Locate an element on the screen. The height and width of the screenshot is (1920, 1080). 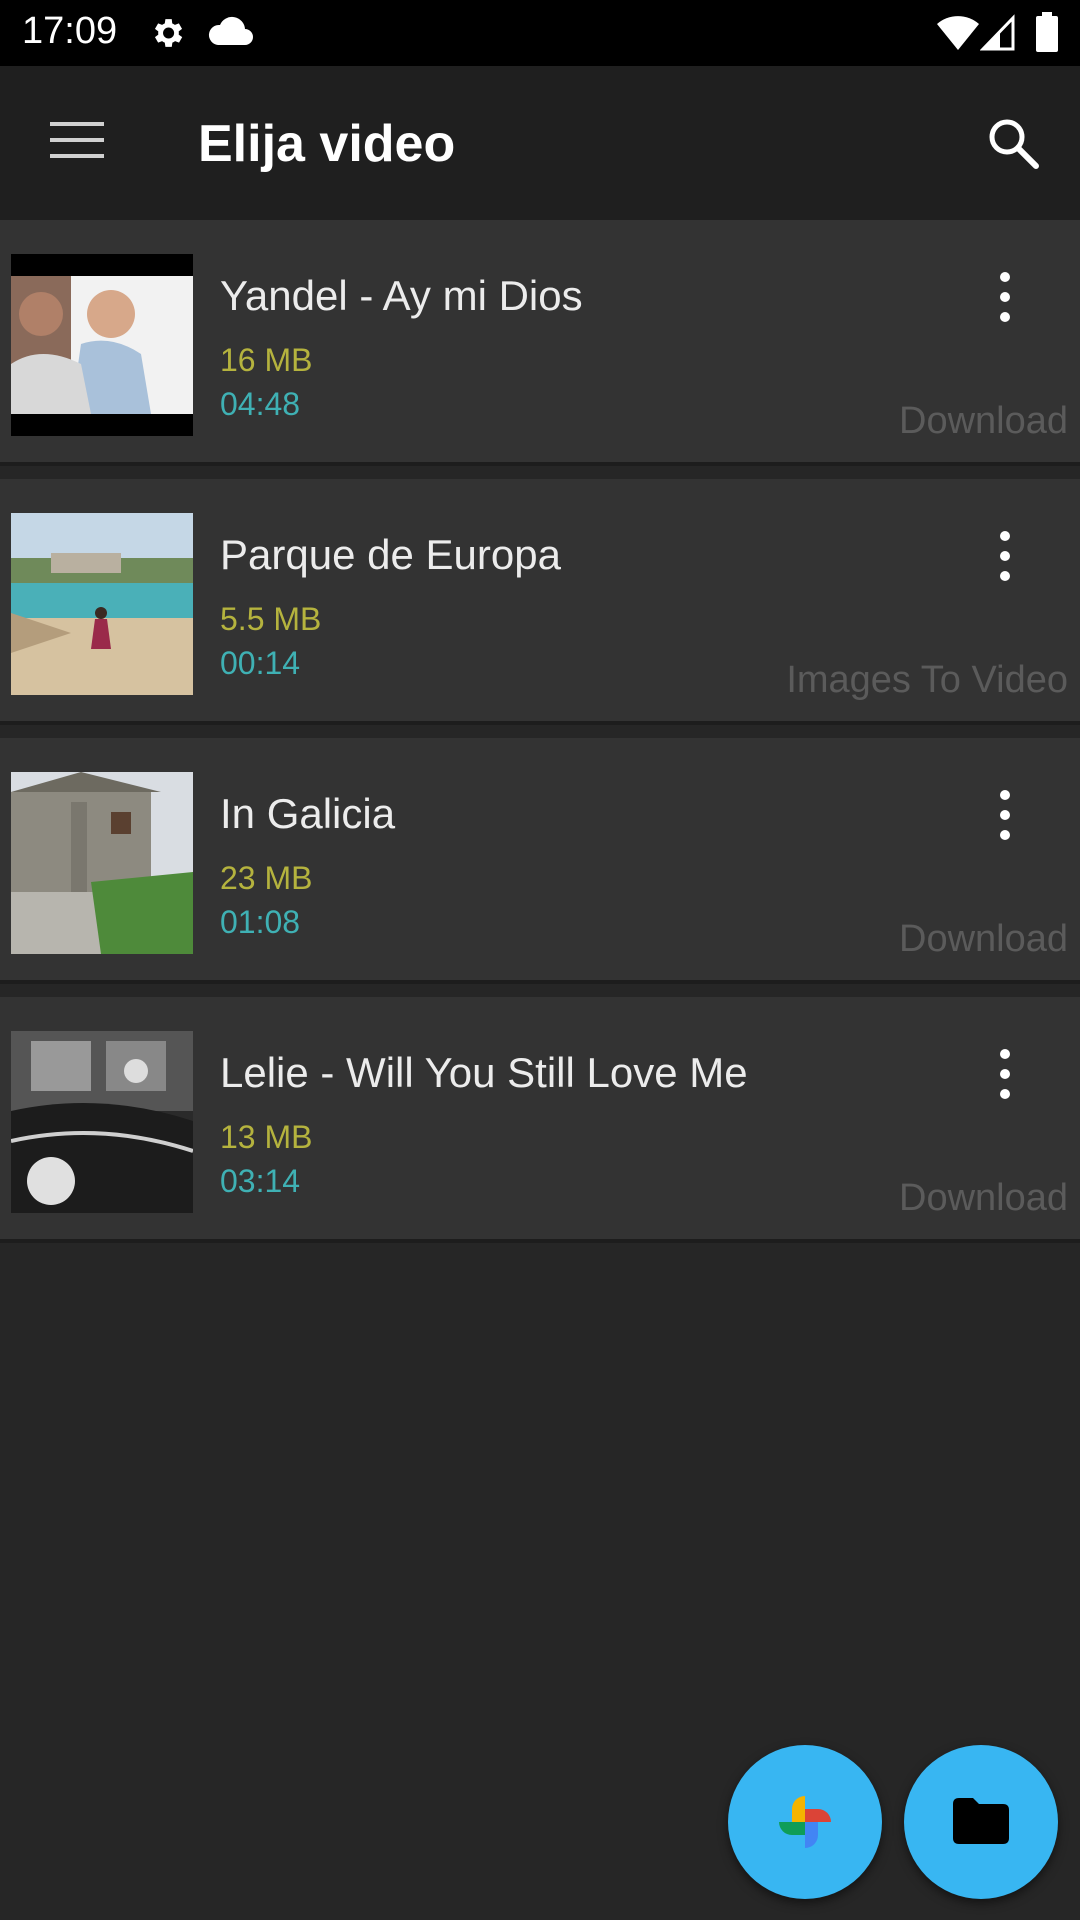
google-photos-icon is located at coordinates (805, 1822).